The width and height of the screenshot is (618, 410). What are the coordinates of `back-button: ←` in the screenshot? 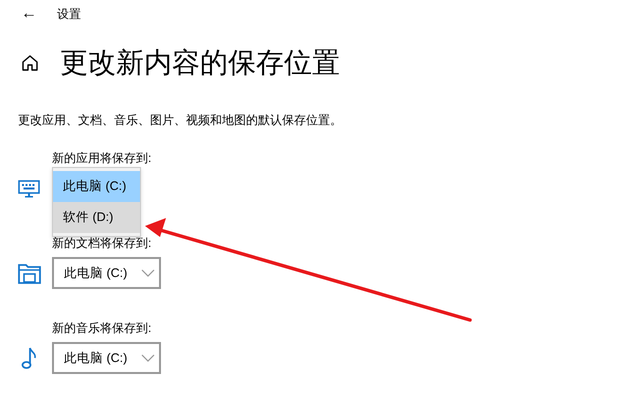 It's located at (29, 14).